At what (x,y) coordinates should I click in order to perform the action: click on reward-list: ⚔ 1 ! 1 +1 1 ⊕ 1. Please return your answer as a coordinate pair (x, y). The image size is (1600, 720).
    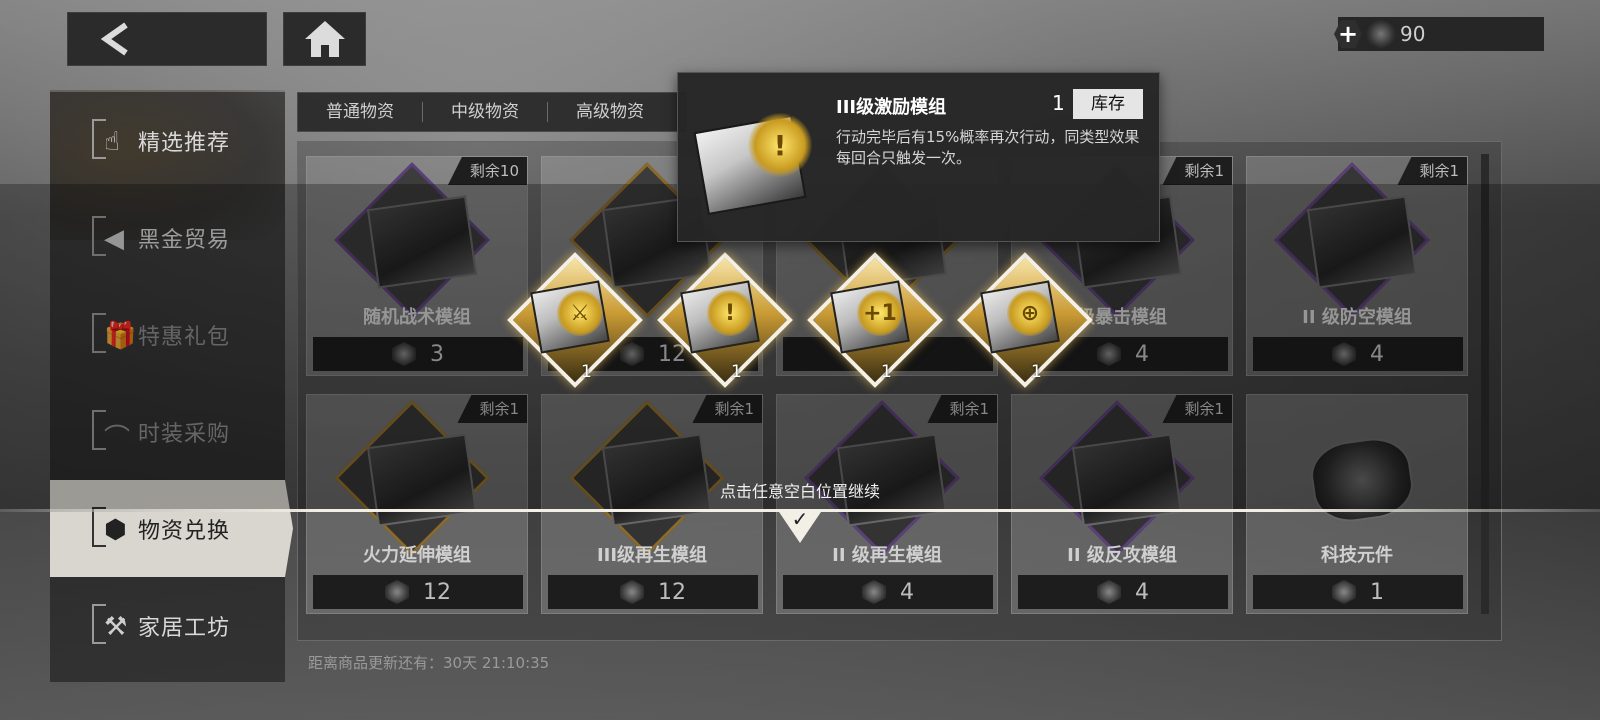
    Looking at the image, I should click on (805, 320).